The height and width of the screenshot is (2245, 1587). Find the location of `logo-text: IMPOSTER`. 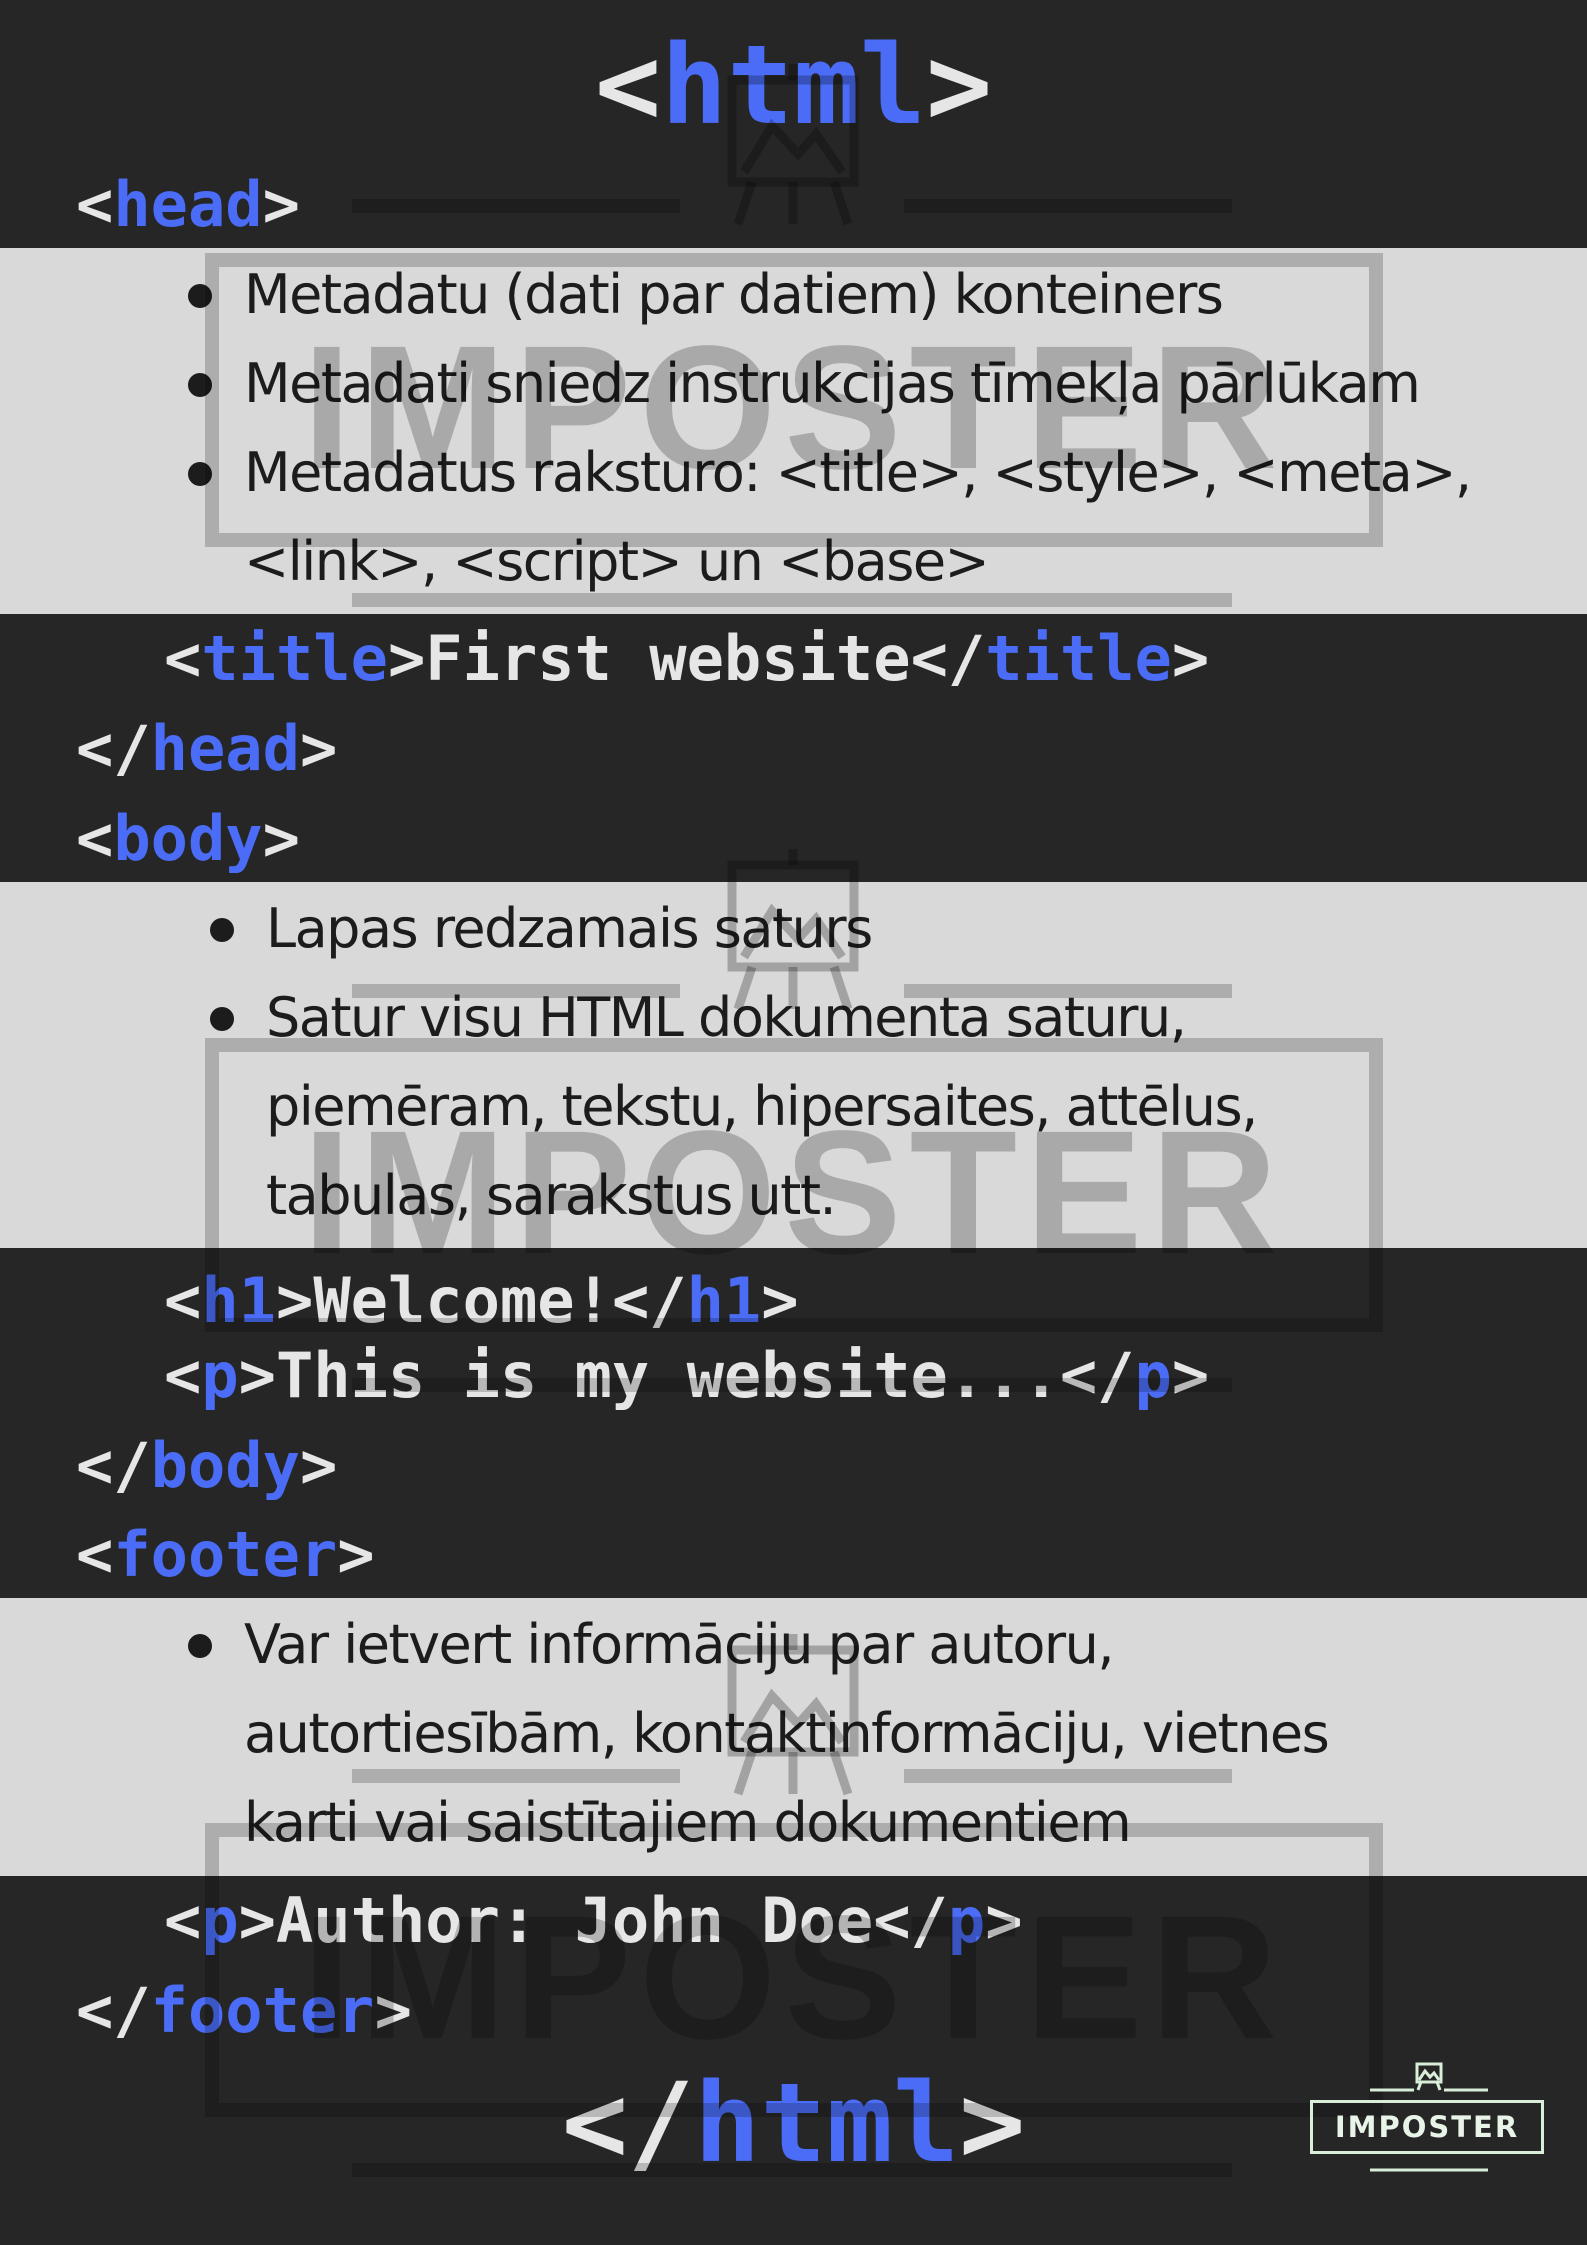

logo-text: IMPOSTER is located at coordinates (1427, 2127).